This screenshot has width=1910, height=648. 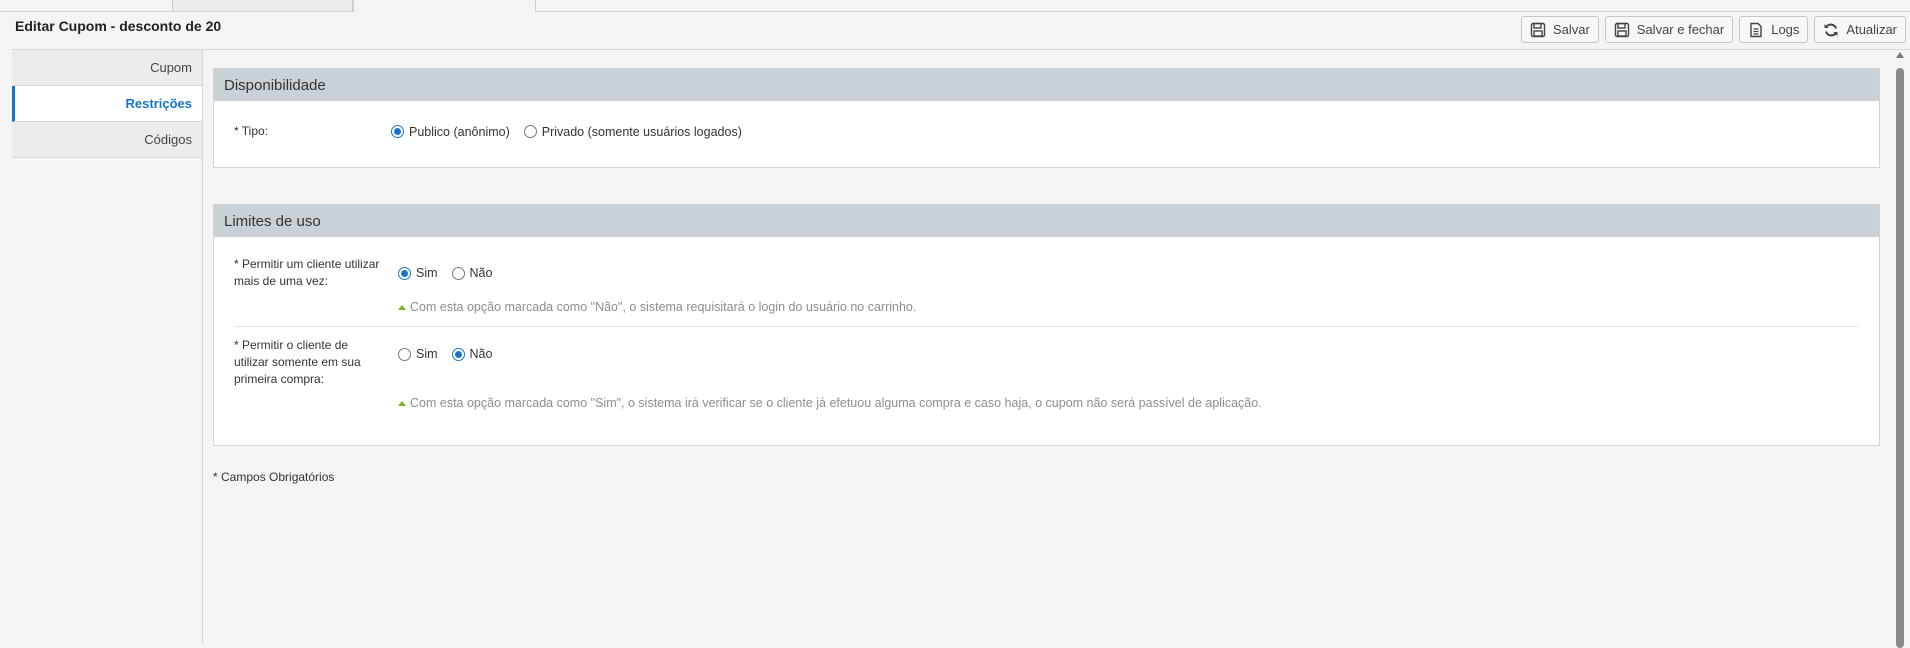 I want to click on refresh-button: Atualizar, so click(x=1860, y=29).